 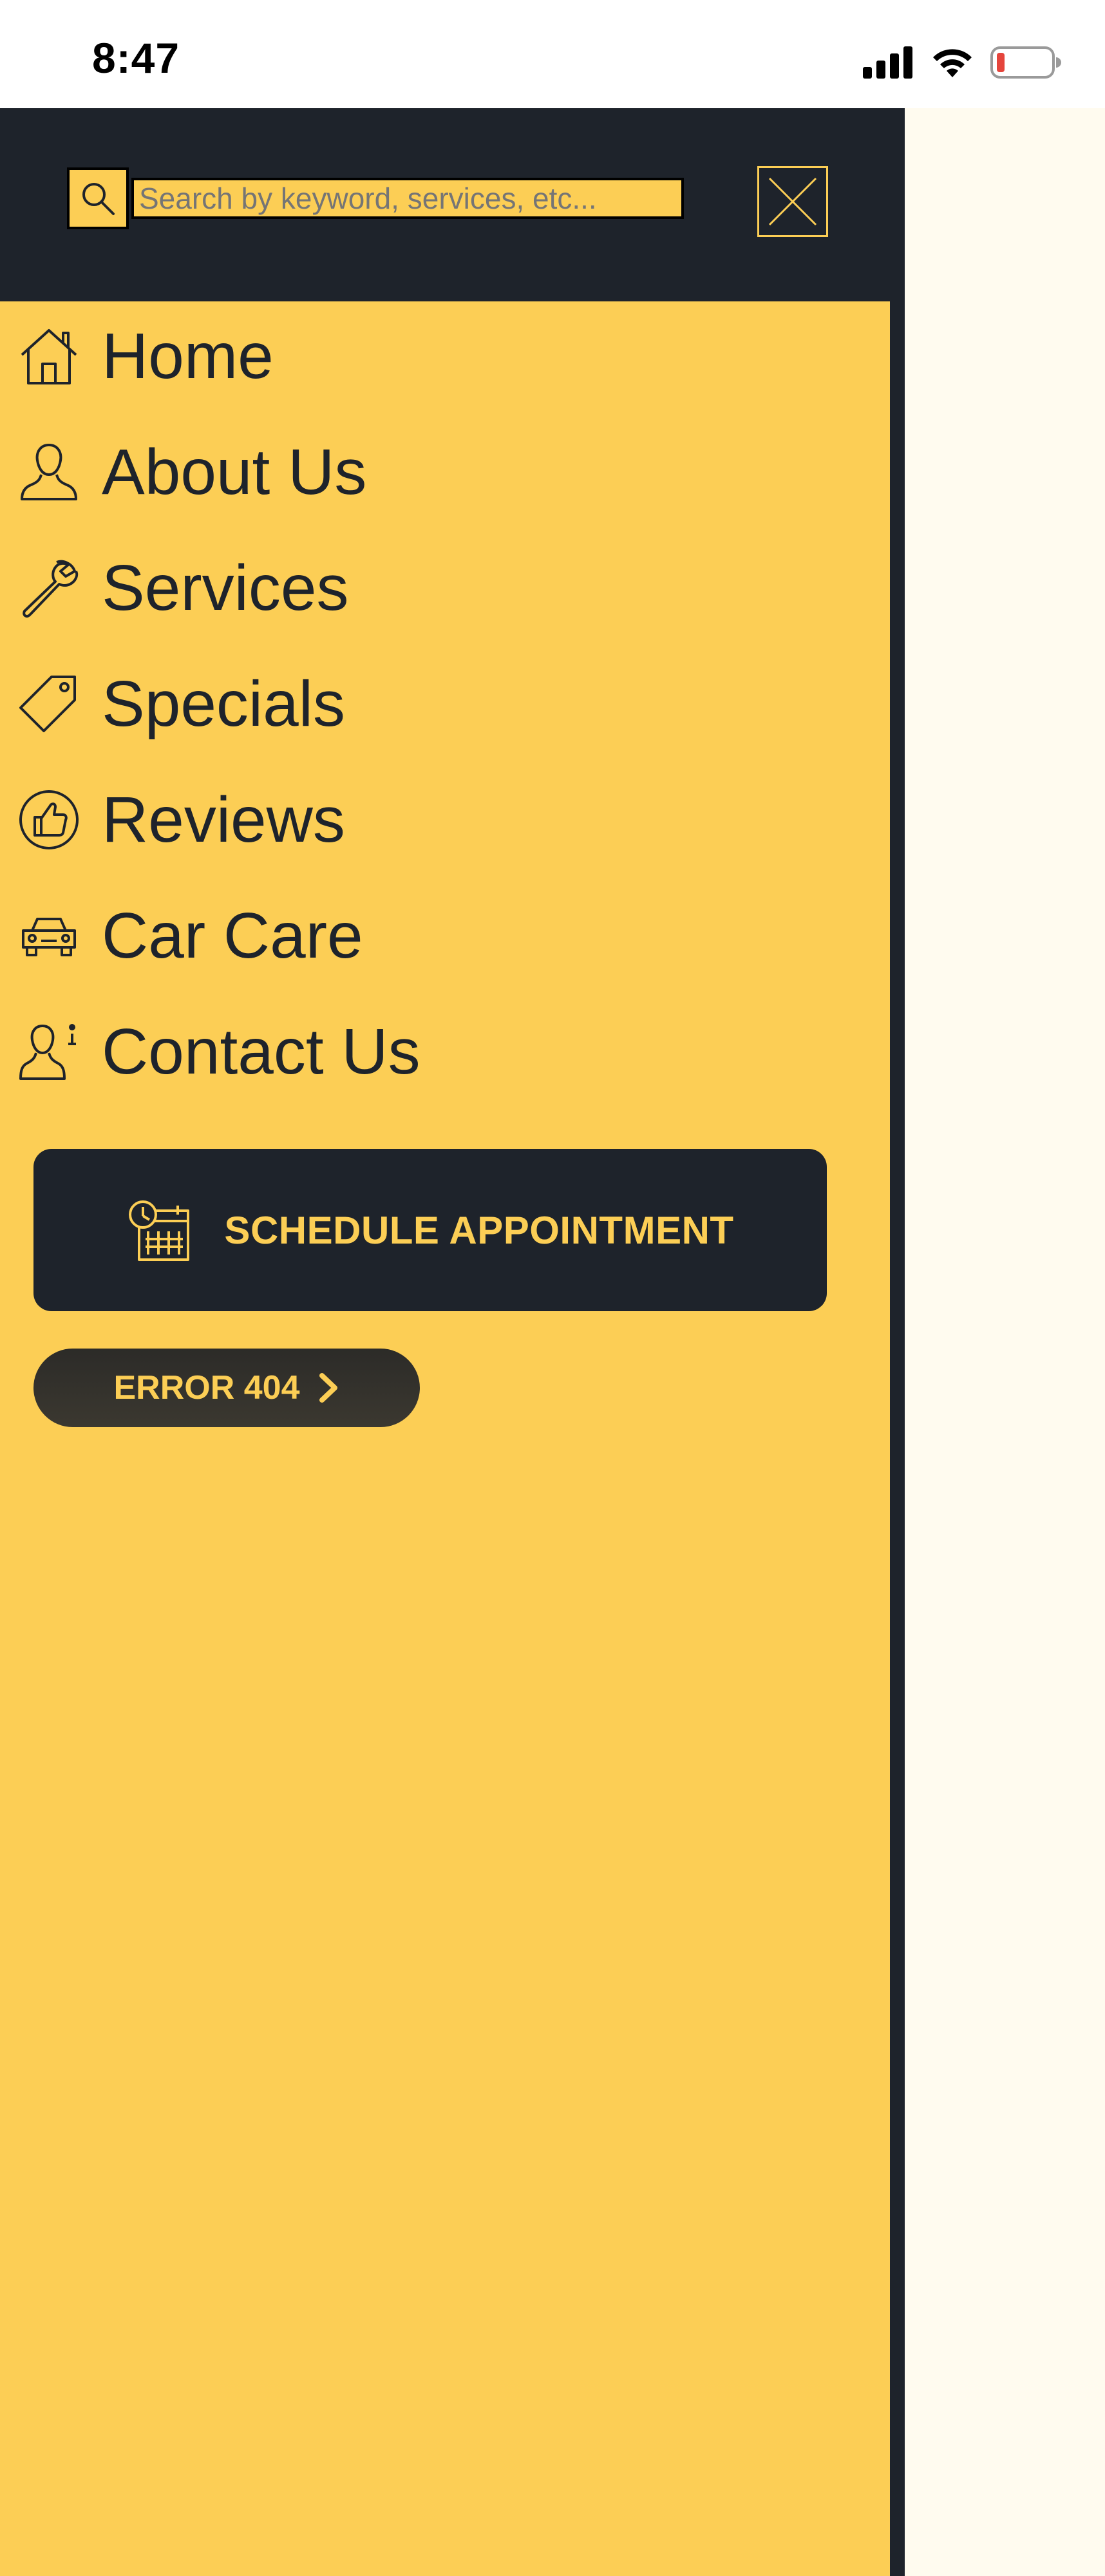 What do you see at coordinates (136, 58) in the screenshot?
I see `status-time: 8:47` at bounding box center [136, 58].